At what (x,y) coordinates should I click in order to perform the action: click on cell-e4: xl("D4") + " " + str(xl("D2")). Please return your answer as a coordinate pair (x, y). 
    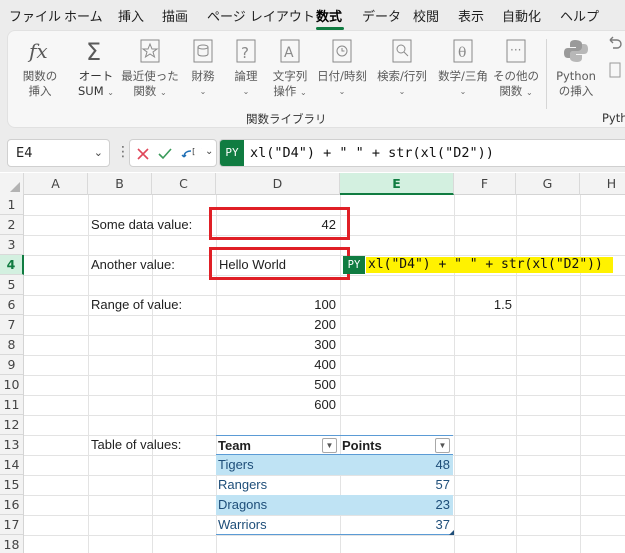
    Looking at the image, I should click on (485, 264).